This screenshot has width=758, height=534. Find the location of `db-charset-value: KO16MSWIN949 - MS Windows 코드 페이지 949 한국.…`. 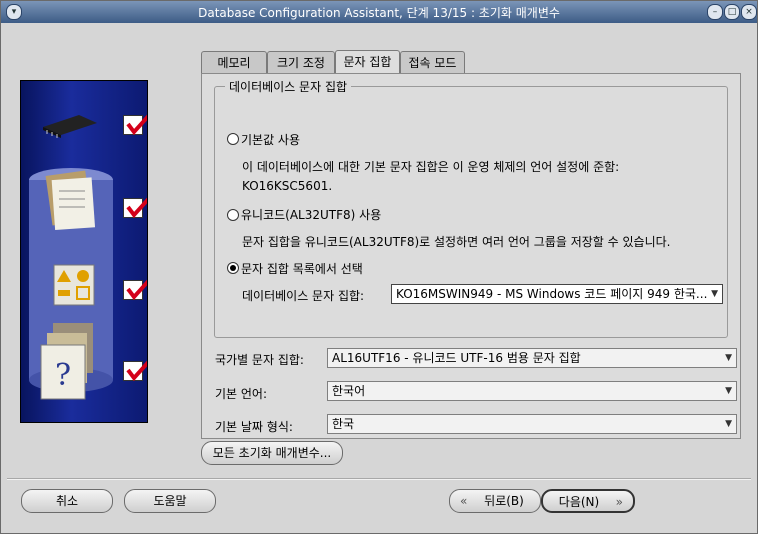

db-charset-value: KO16MSWIN949 - MS Windows 코드 페이지 949 한국.… is located at coordinates (552, 294).